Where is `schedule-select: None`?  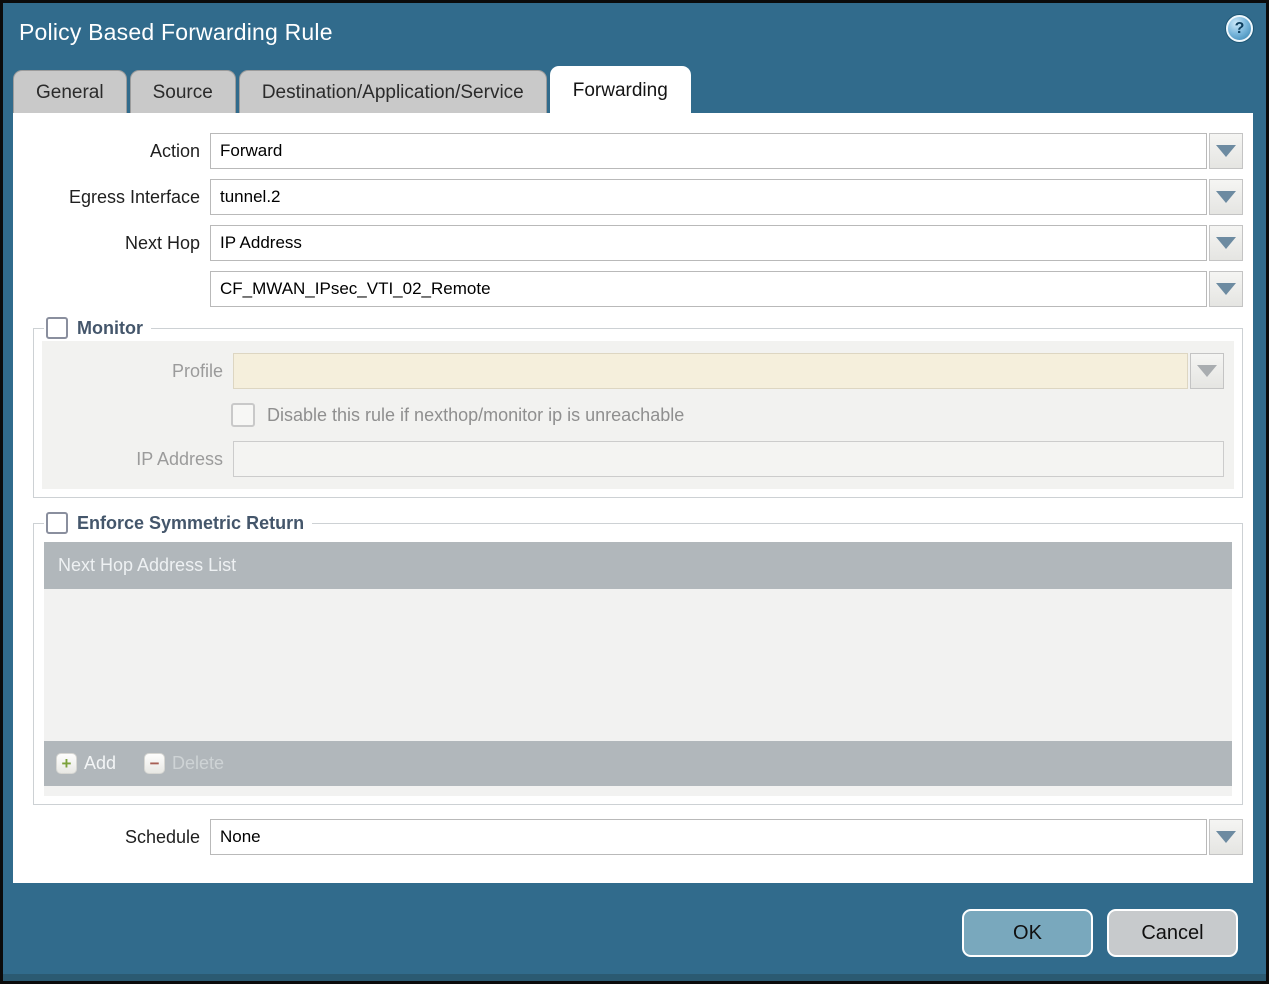 schedule-select: None is located at coordinates (708, 837).